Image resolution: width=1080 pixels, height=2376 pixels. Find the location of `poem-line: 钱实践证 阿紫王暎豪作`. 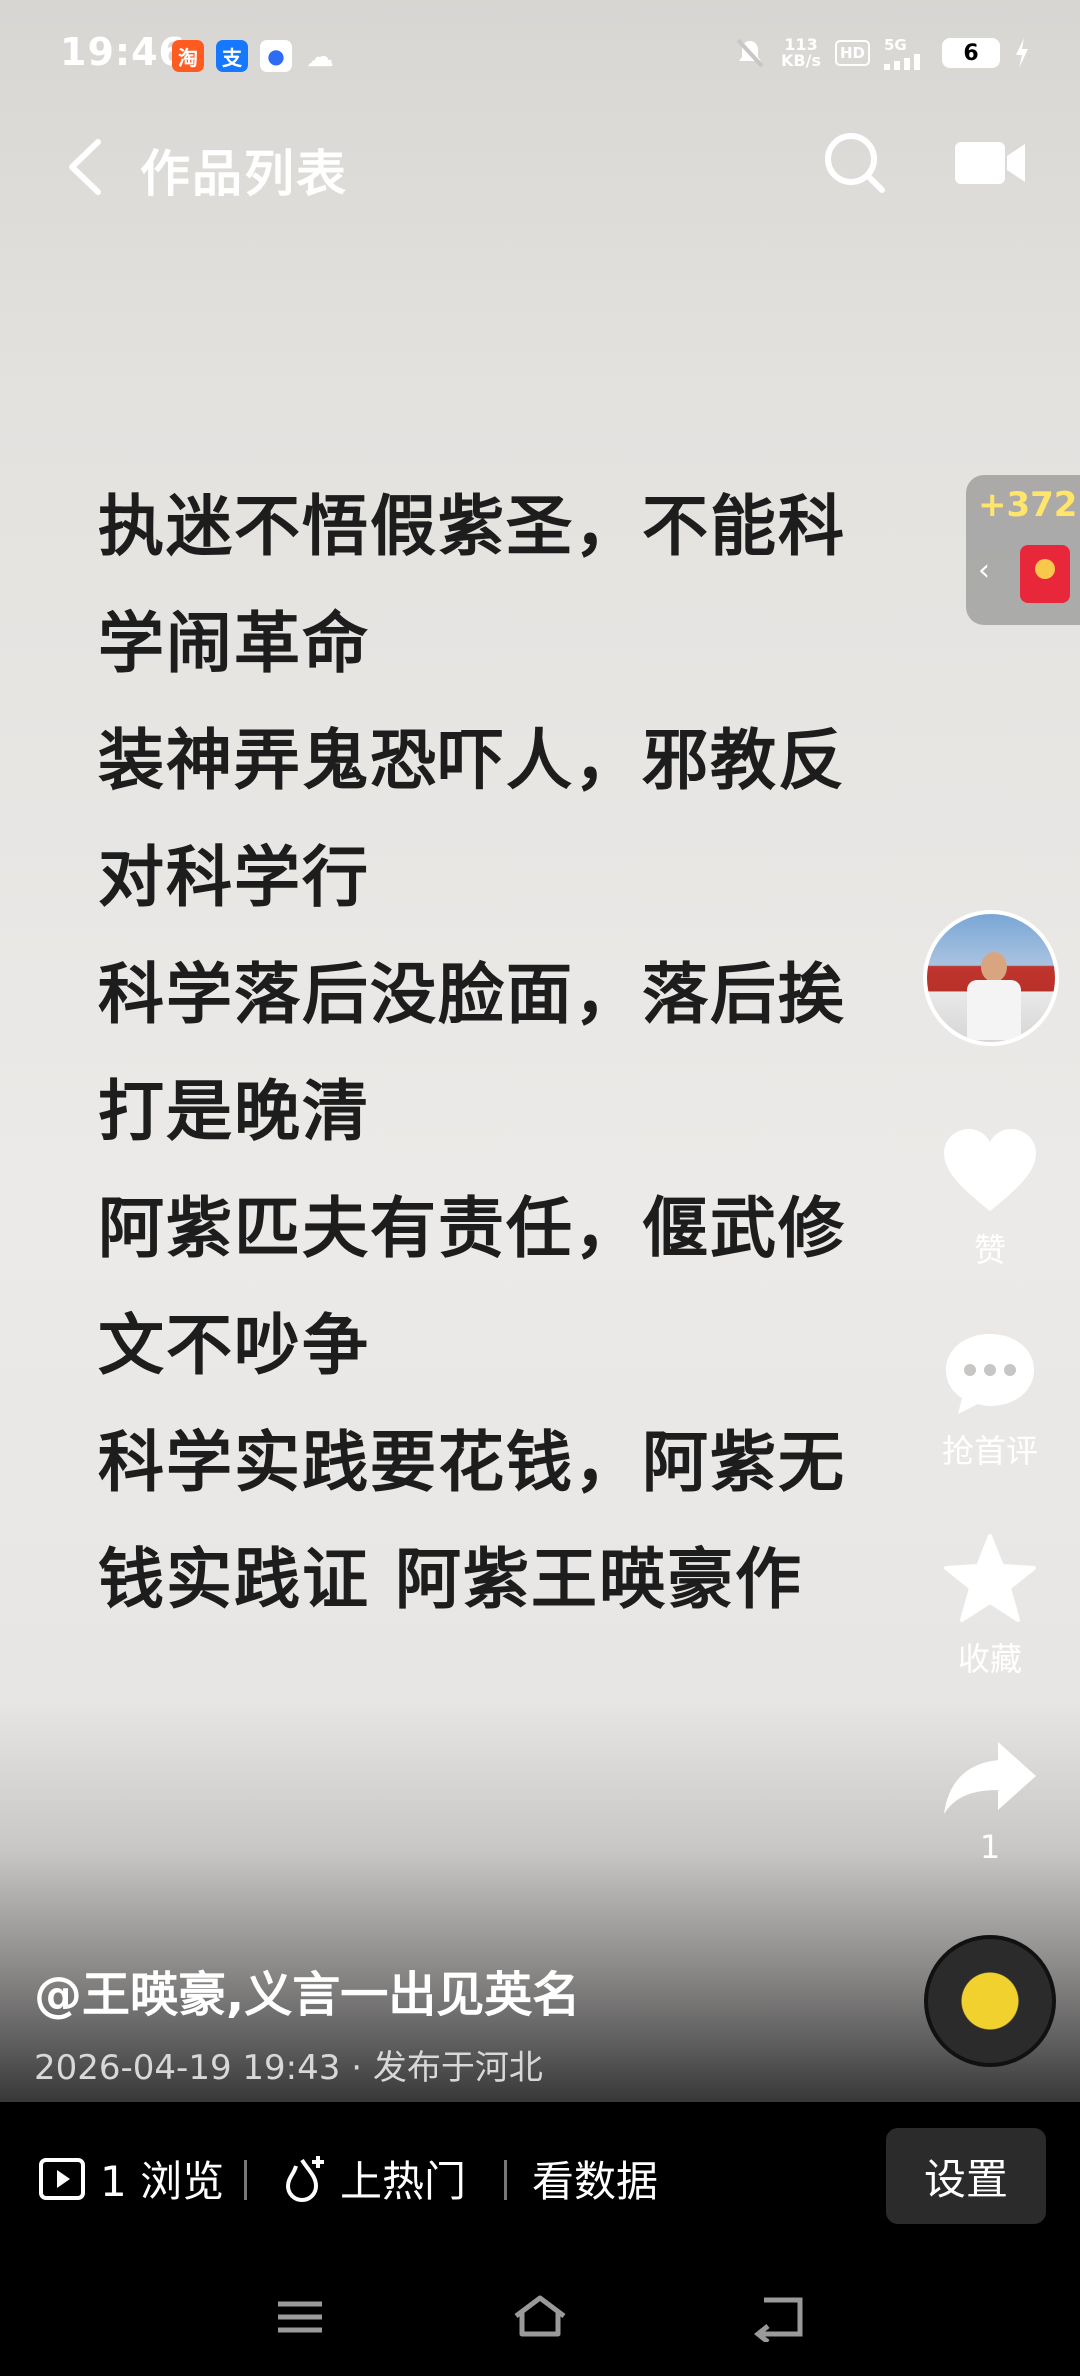

poem-line: 钱实践证 阿紫王暎豪作 is located at coordinates (450, 1579).